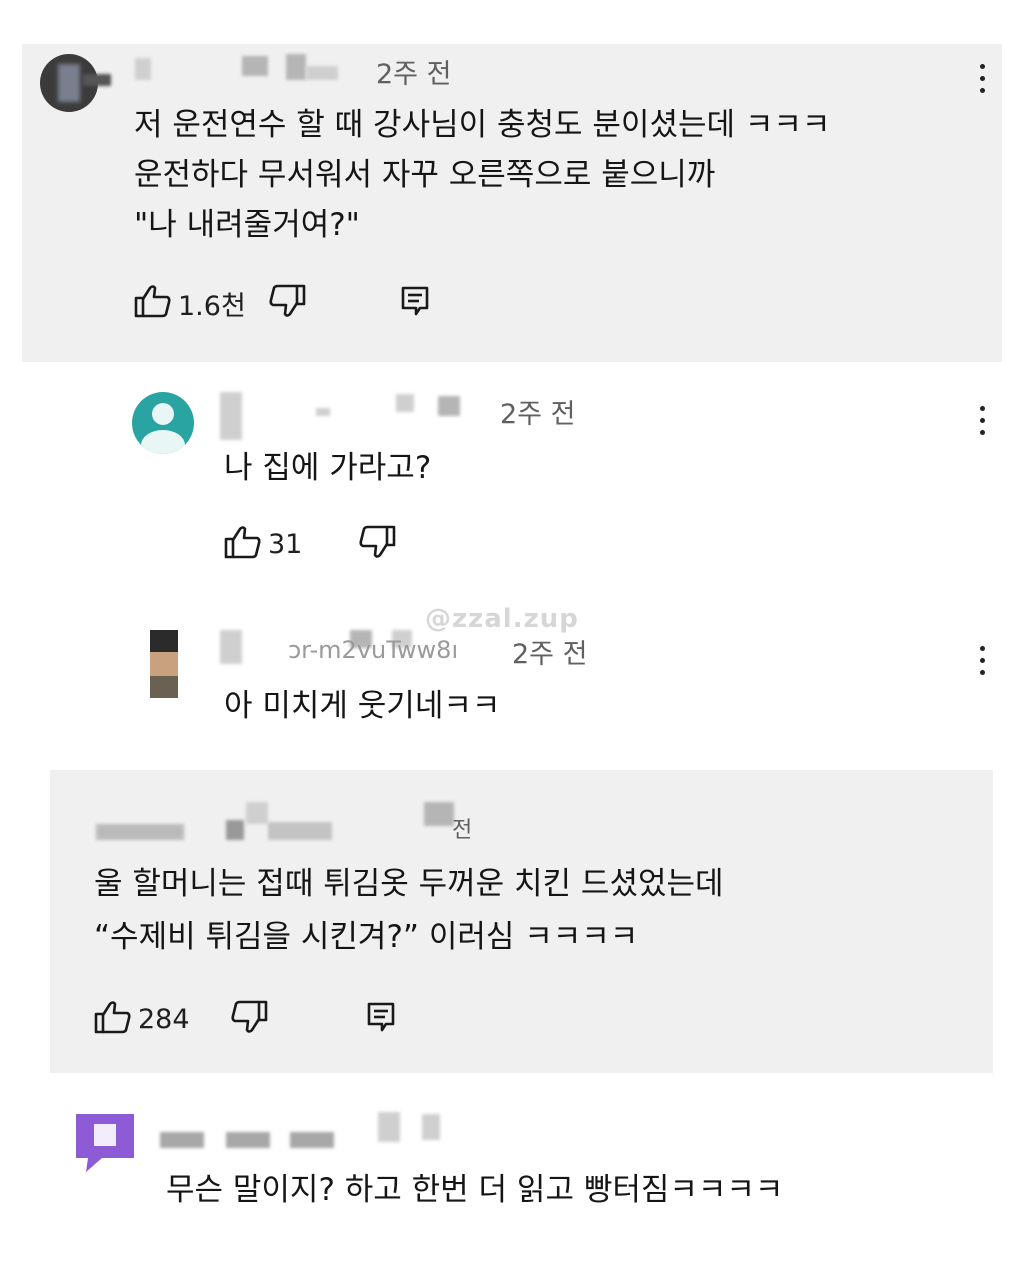 Image resolution: width=1024 pixels, height=1280 pixels. Describe the element at coordinates (212, 306) in the screenshot. I see `like-count: 1.6천` at that location.